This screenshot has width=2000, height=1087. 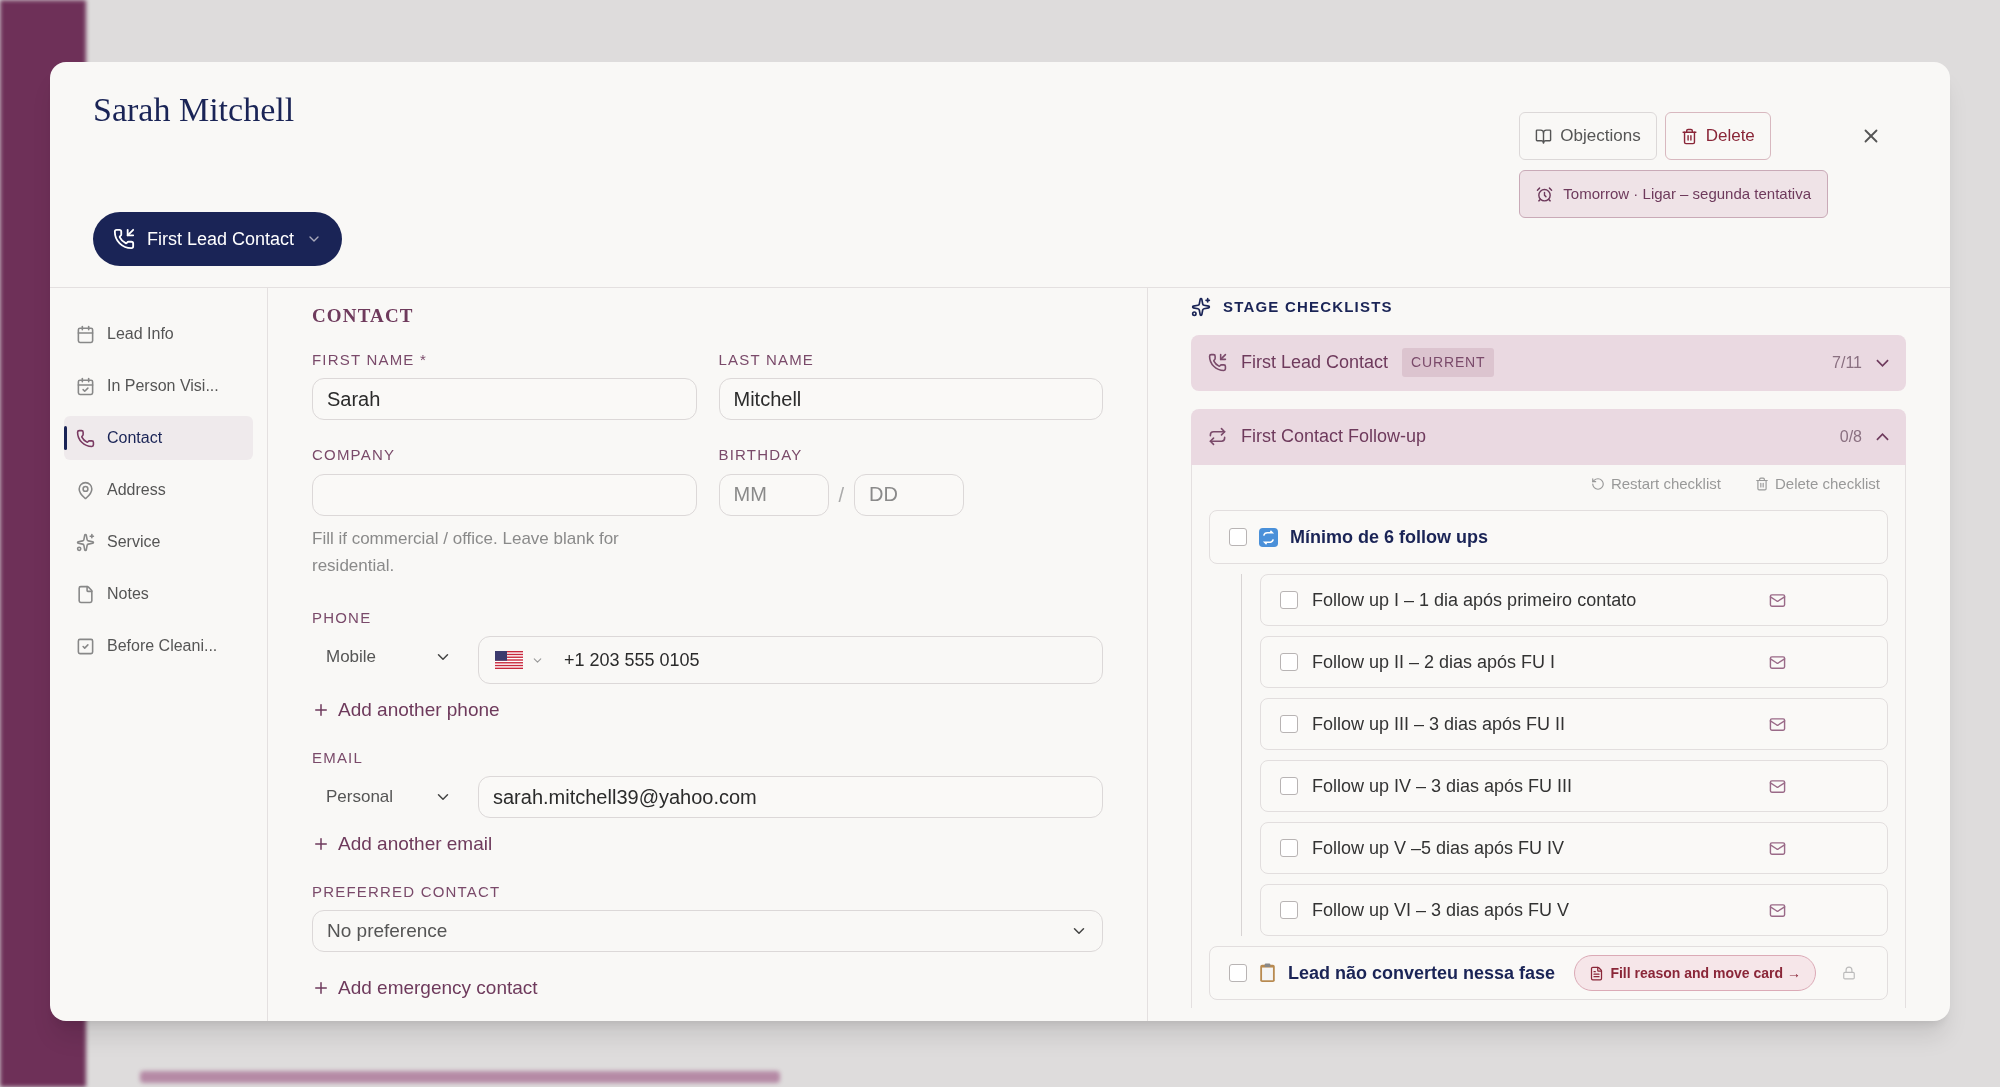 I want to click on restart-icon, so click(x=1597, y=483).